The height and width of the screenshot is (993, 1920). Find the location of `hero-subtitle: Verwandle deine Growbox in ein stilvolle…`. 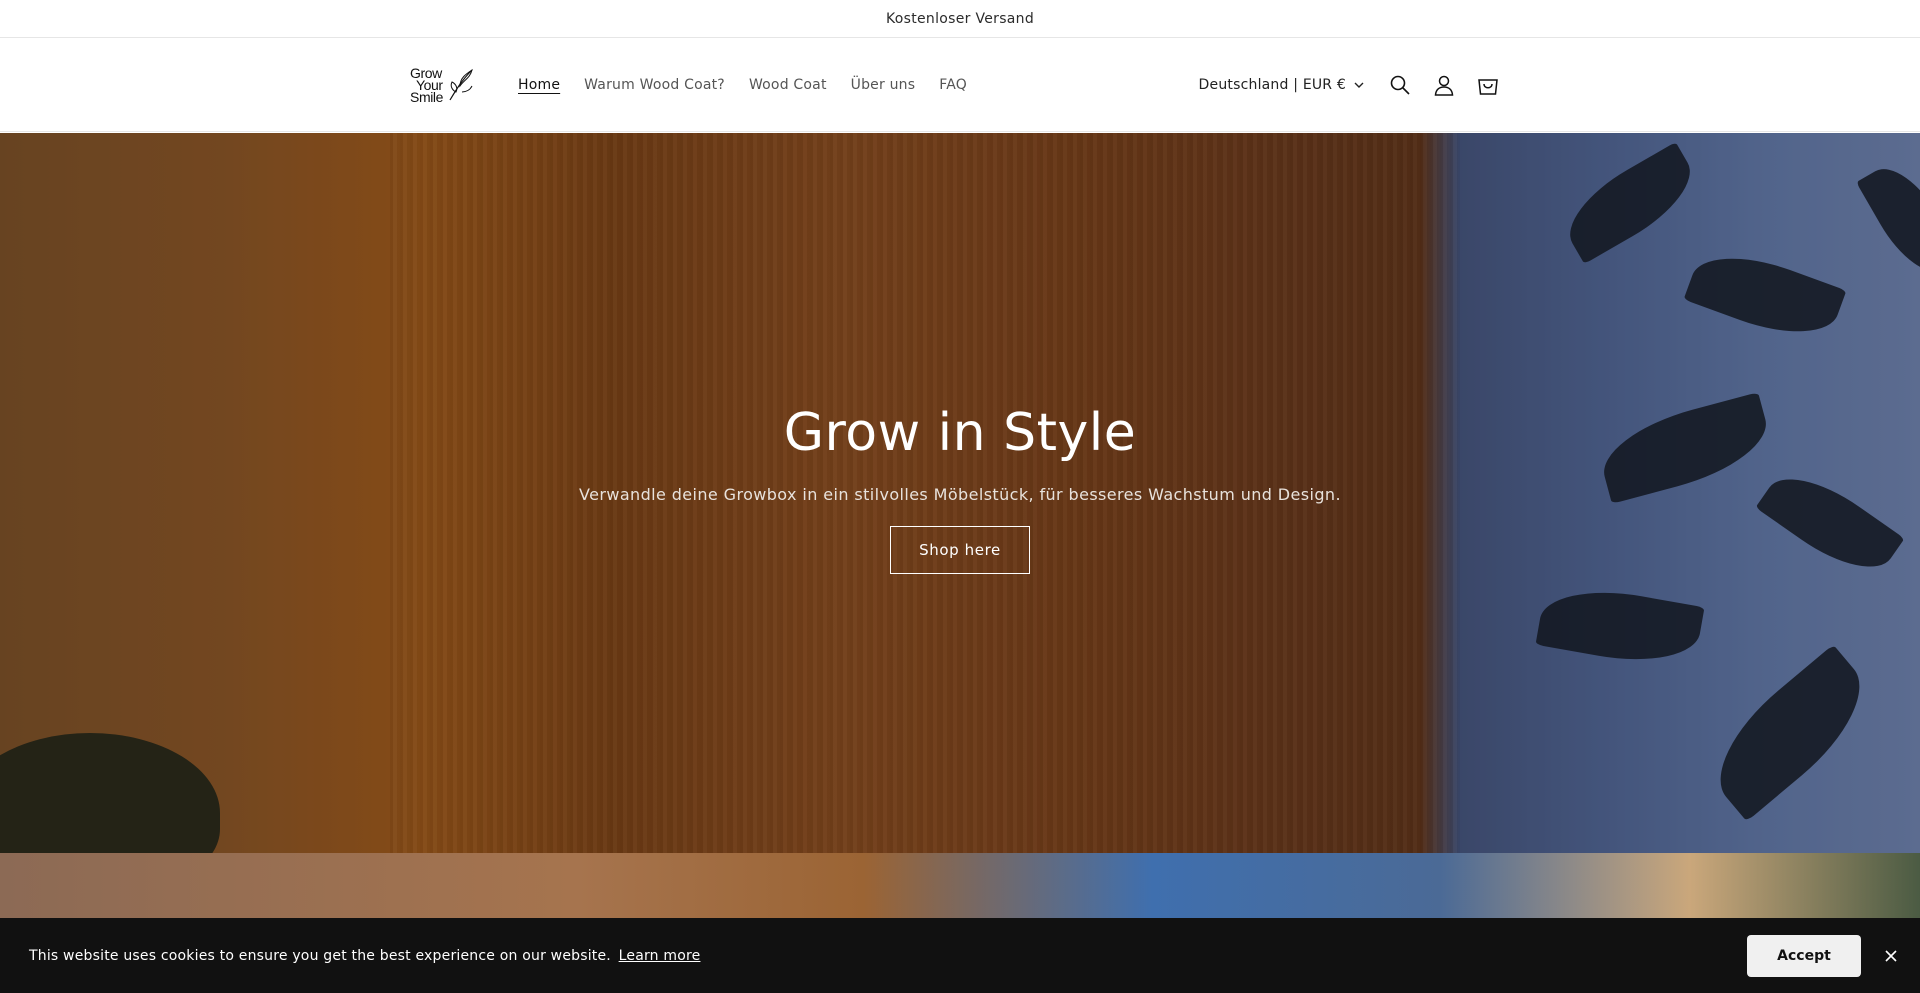

hero-subtitle: Verwandle deine Growbox in ein stilvolle… is located at coordinates (960, 494).